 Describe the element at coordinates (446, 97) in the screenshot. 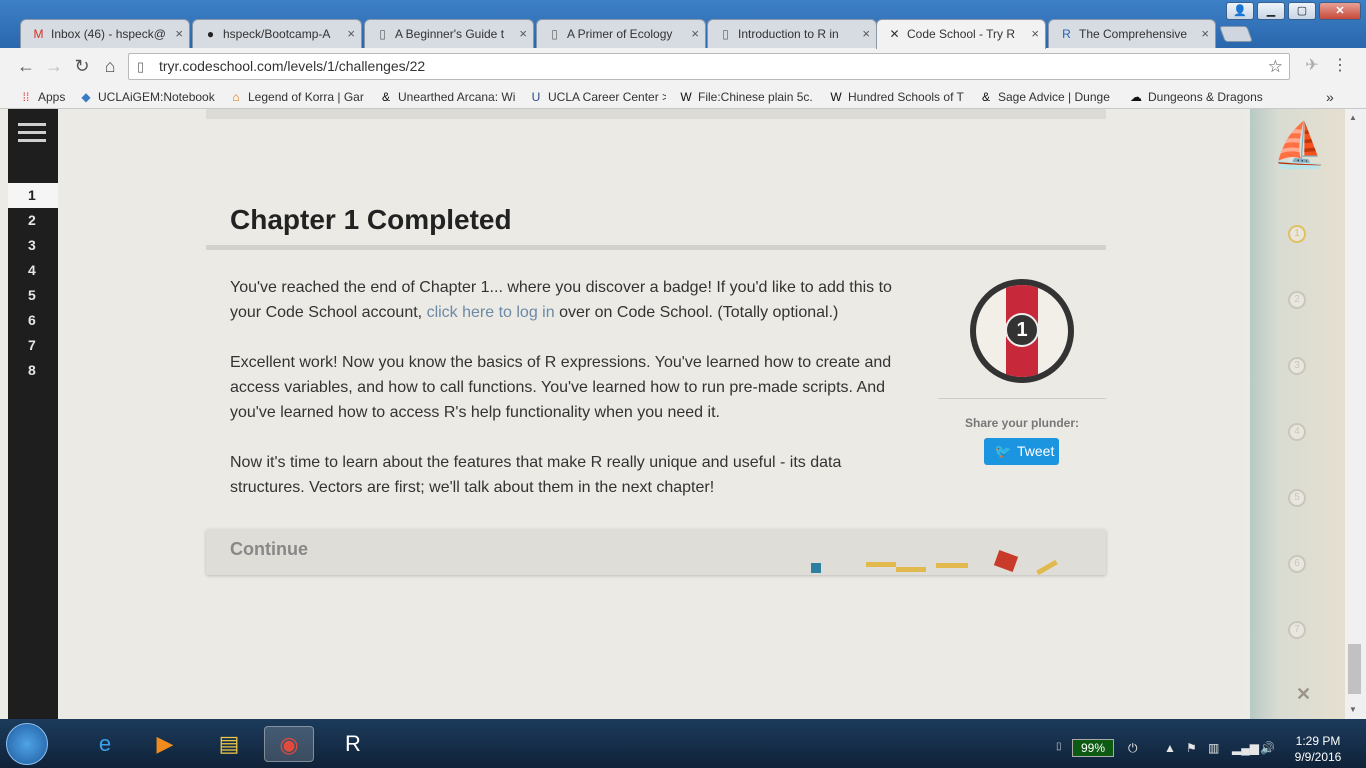

I see `bookmark-item: & Unearthed Arcana: Wi` at that location.